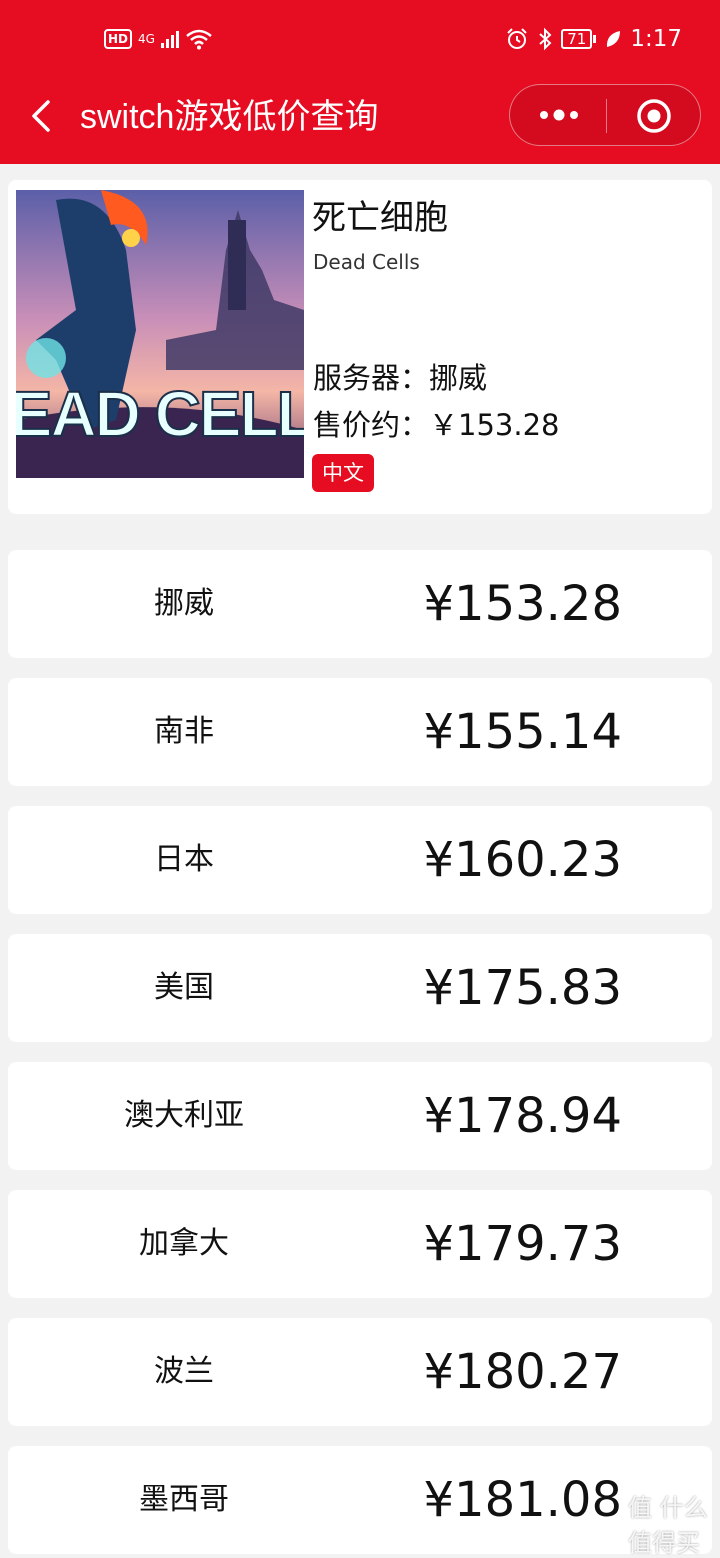  I want to click on signal-icon, so click(169, 39).